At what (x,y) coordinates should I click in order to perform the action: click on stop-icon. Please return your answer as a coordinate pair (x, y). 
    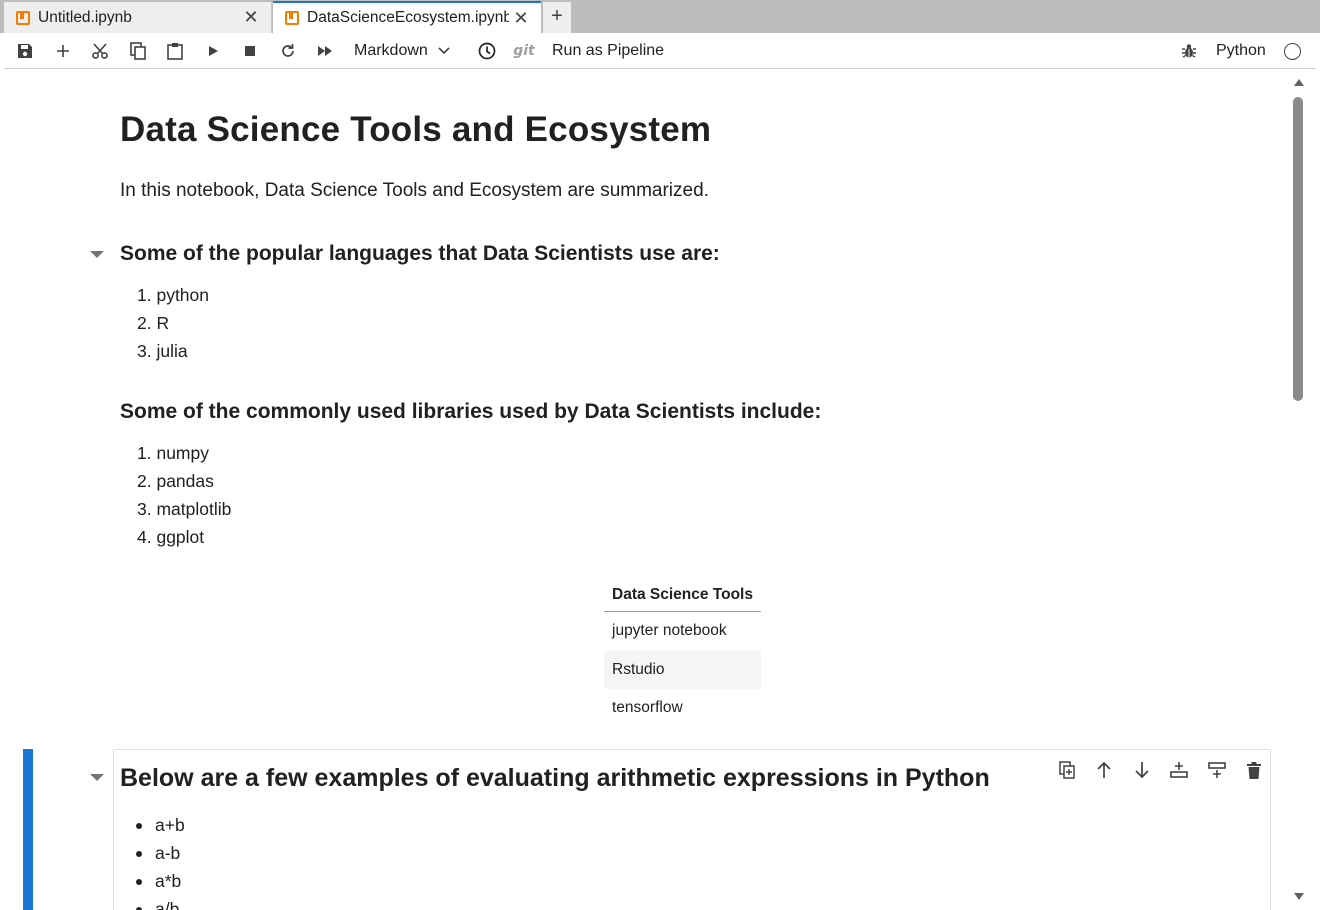
    Looking at the image, I should click on (250, 51).